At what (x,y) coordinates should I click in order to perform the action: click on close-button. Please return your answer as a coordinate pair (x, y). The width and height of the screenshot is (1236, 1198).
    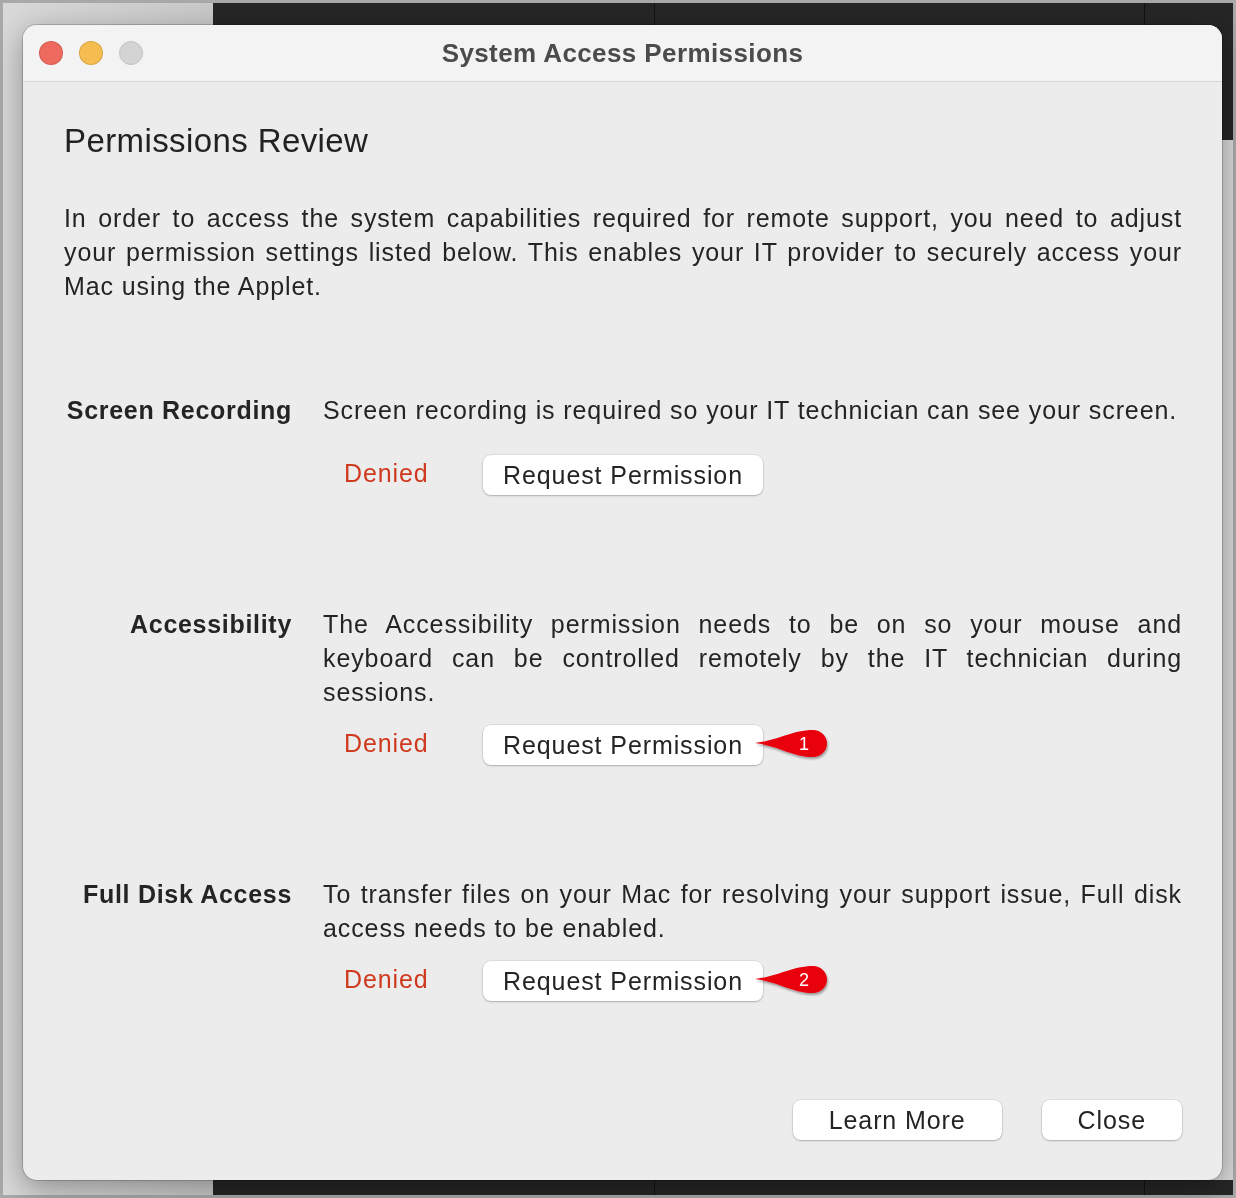
    Looking at the image, I should click on (51, 53).